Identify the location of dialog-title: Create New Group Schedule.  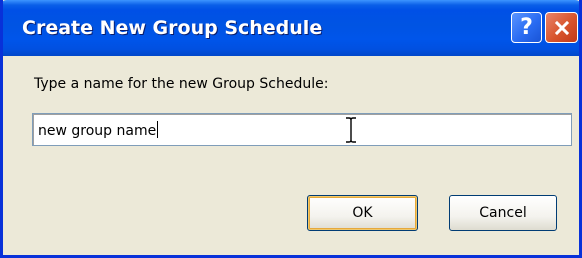
(172, 28).